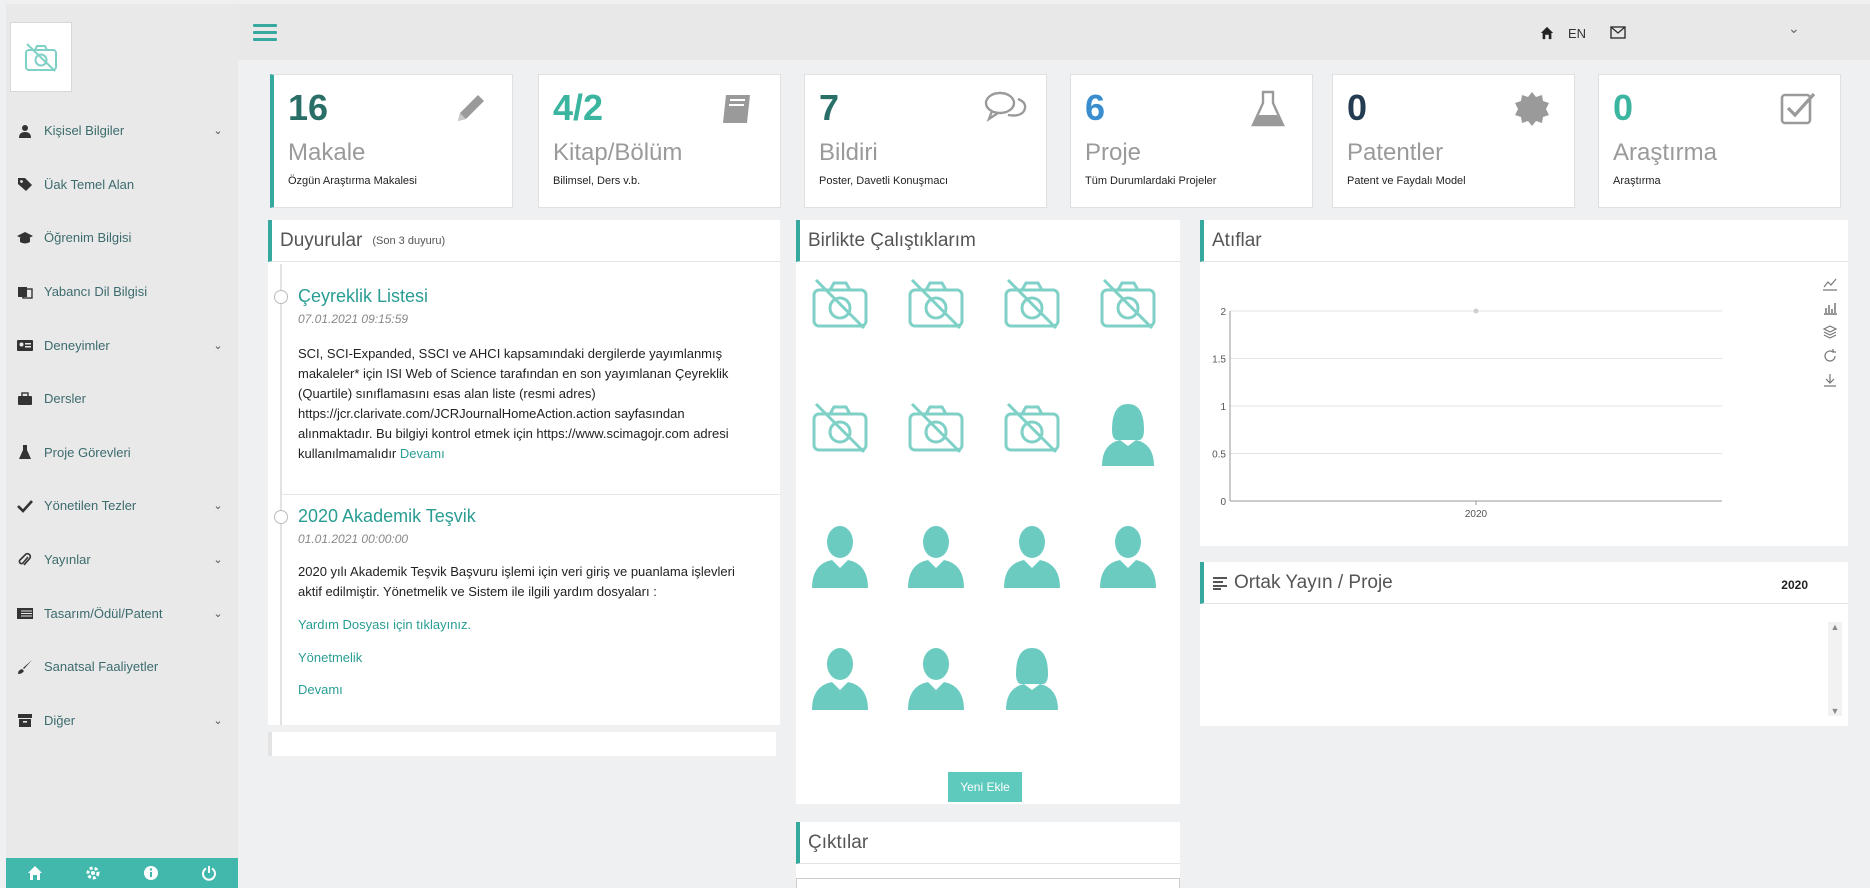 This screenshot has height=888, width=1870. Describe the element at coordinates (1237, 240) in the screenshot. I see `panel-title: Atıflar` at that location.